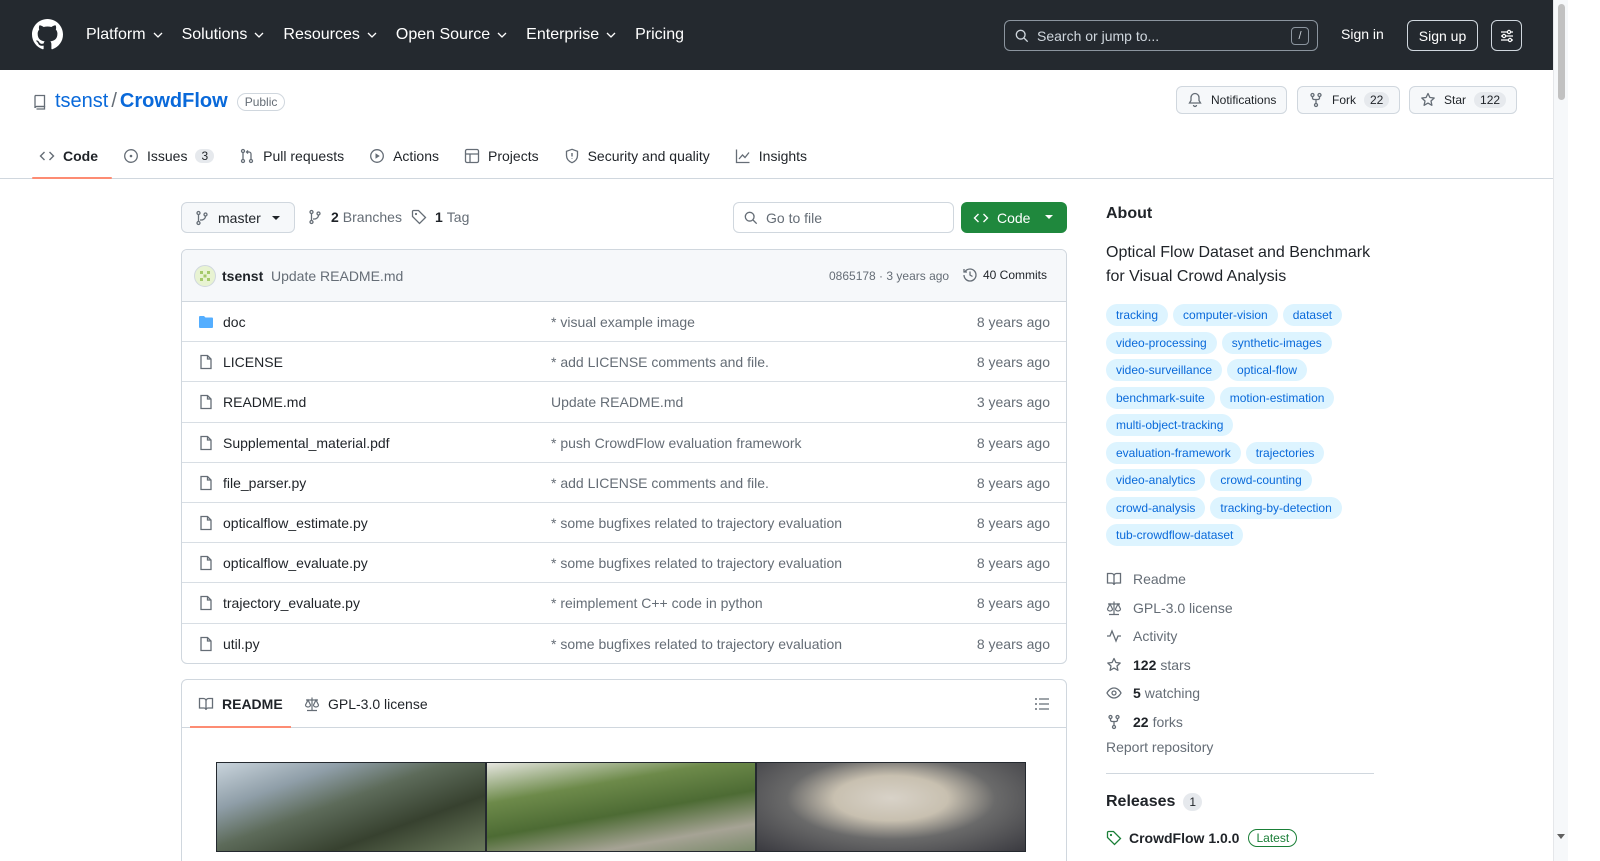 The image size is (1600, 861). I want to click on tab-pull-requests: Pull requests, so click(295, 156).